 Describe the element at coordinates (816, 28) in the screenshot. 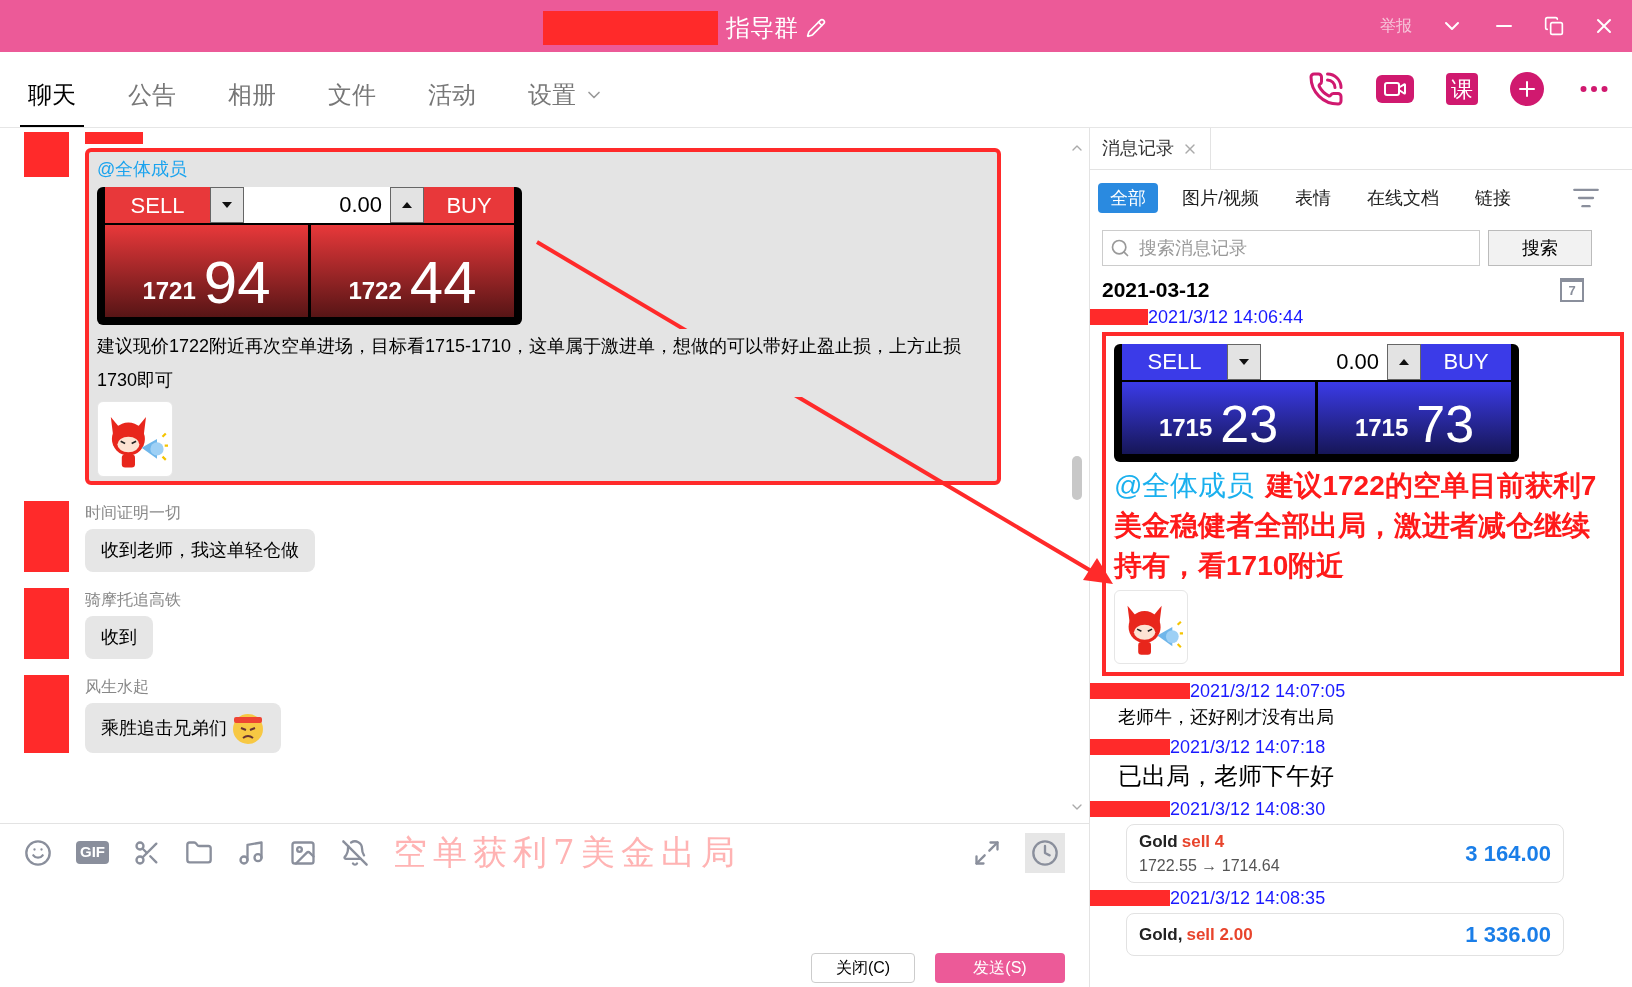

I see `edit-icon` at that location.